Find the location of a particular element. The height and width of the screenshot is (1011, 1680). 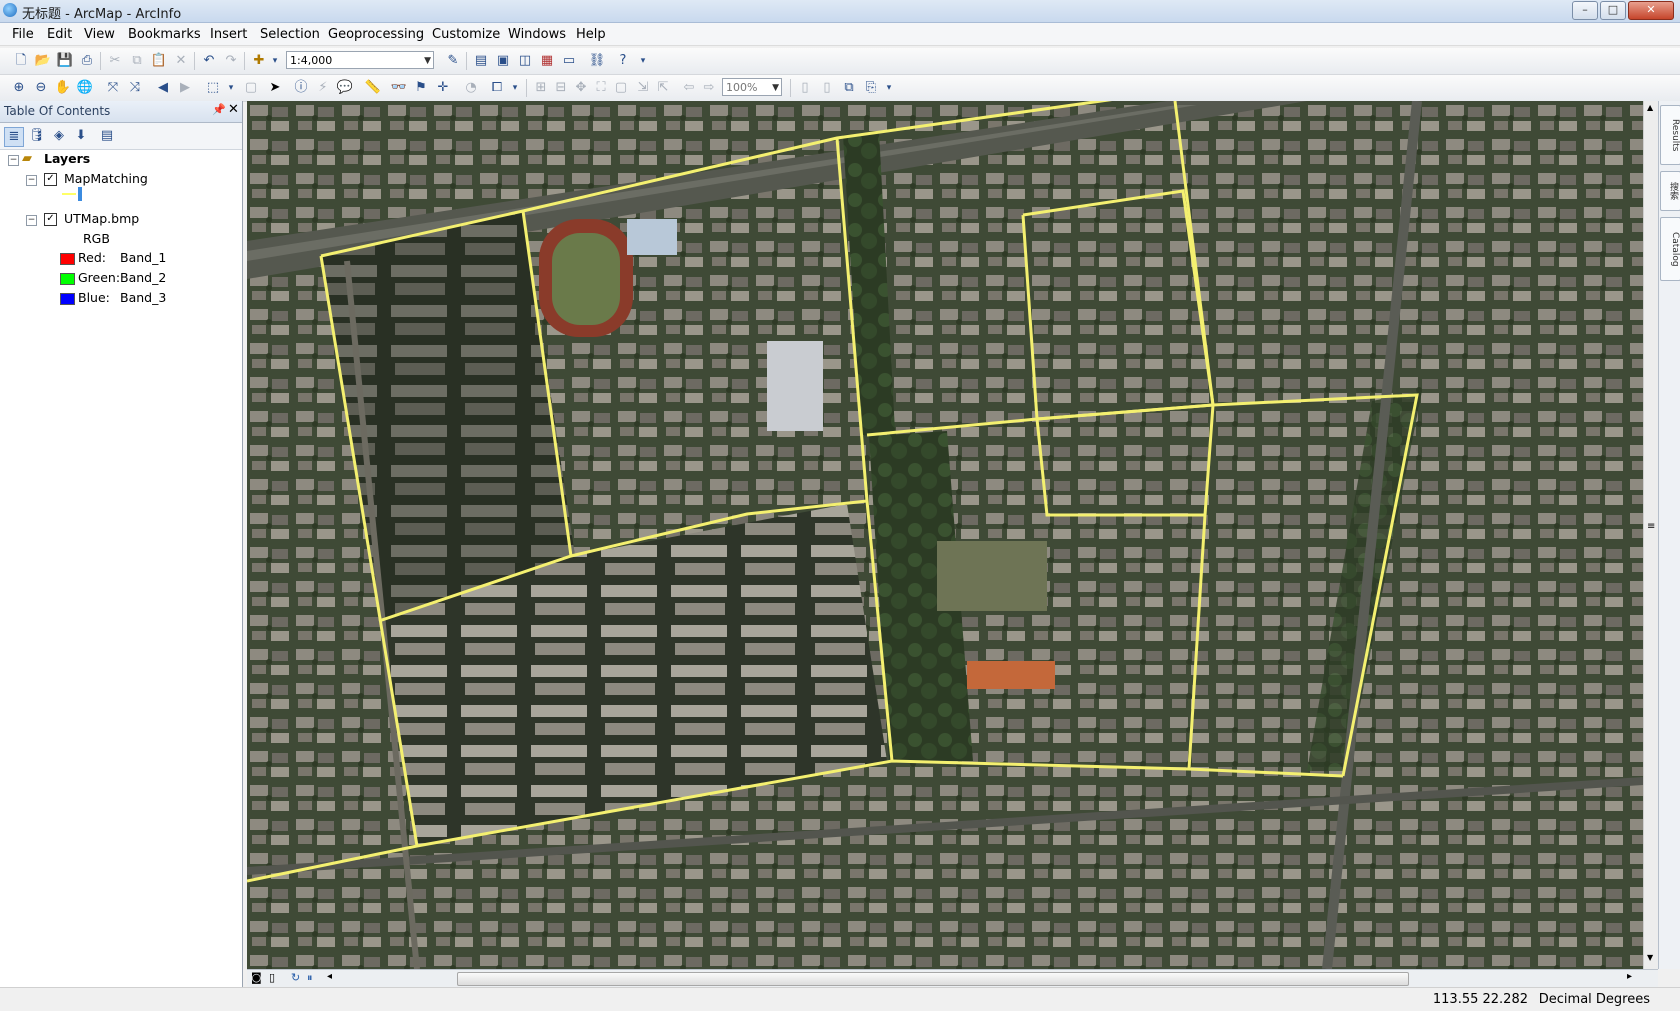

zoom-out-icon: ⊖ is located at coordinates (41, 88).